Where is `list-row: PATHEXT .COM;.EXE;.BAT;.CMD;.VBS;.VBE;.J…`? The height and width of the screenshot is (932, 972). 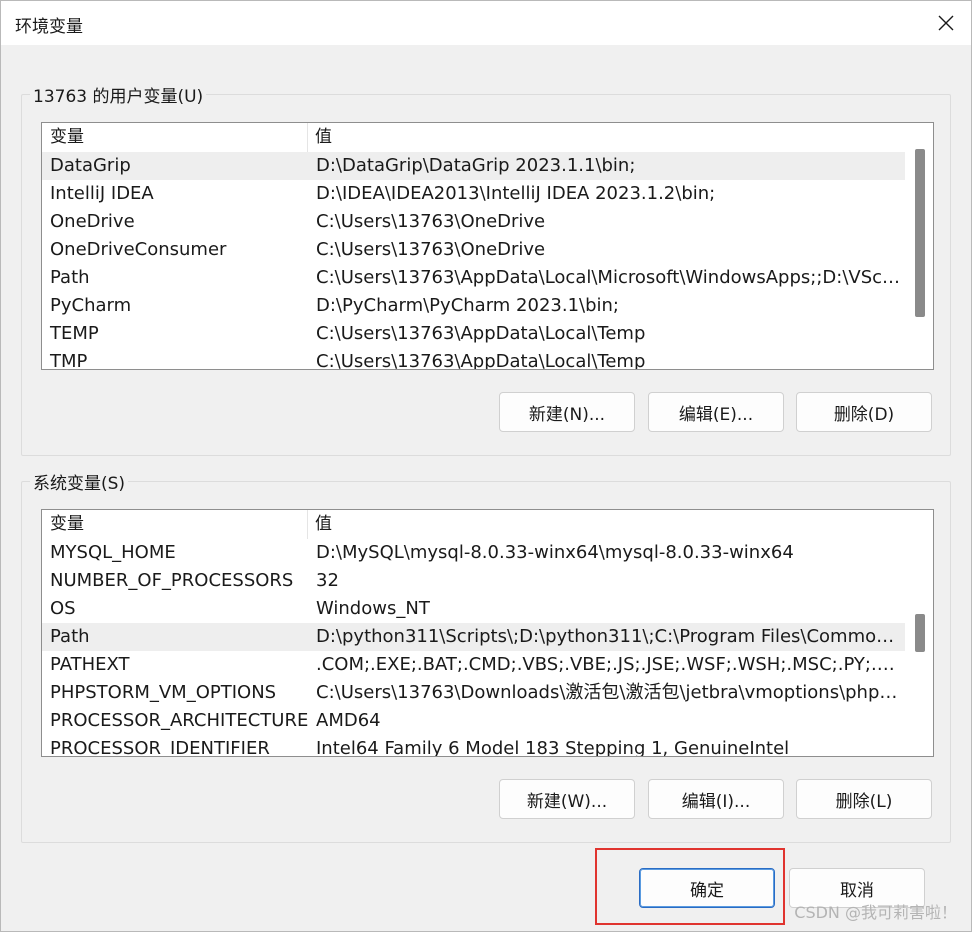
list-row: PATHEXT .COM;.EXE;.BAT;.CMD;.VBS;.VBE;.J… is located at coordinates (473, 665).